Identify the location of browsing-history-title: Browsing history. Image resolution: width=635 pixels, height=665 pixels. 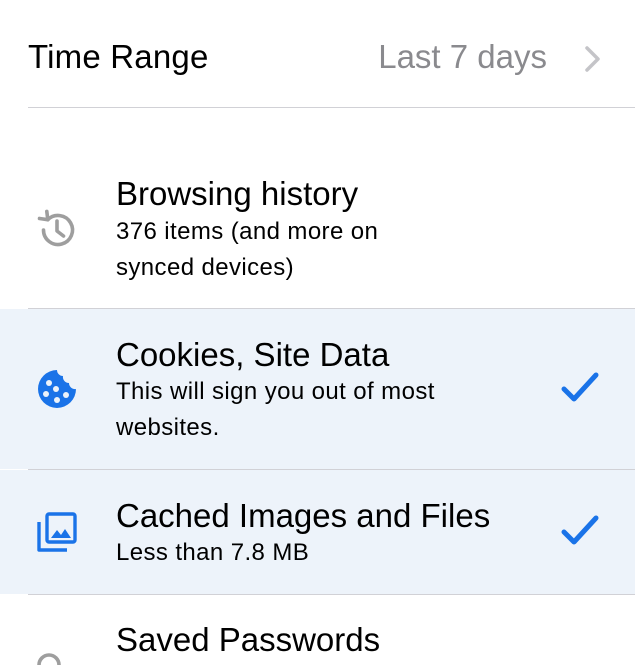
(237, 193).